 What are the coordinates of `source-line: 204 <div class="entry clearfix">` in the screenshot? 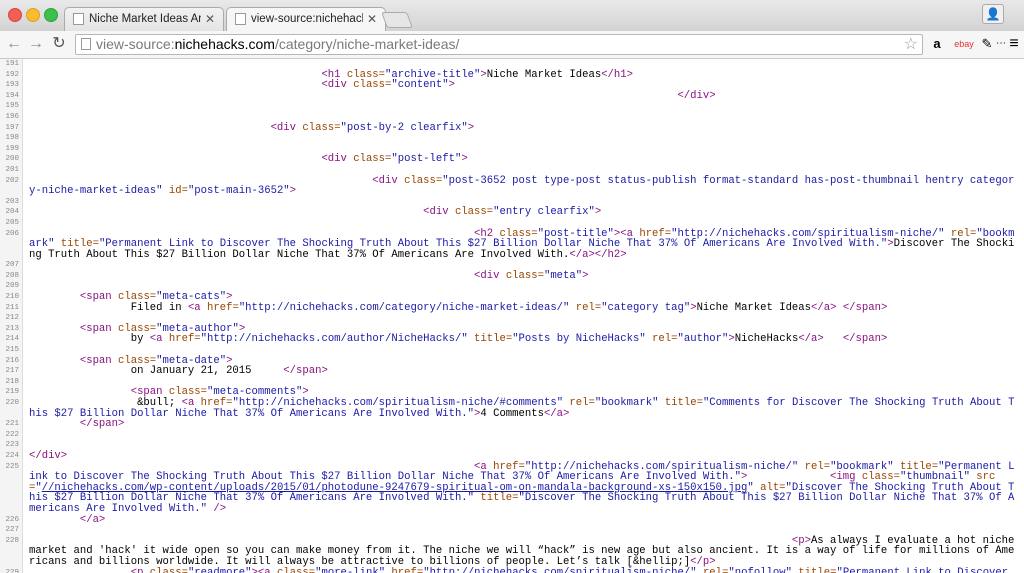 It's located at (512, 212).